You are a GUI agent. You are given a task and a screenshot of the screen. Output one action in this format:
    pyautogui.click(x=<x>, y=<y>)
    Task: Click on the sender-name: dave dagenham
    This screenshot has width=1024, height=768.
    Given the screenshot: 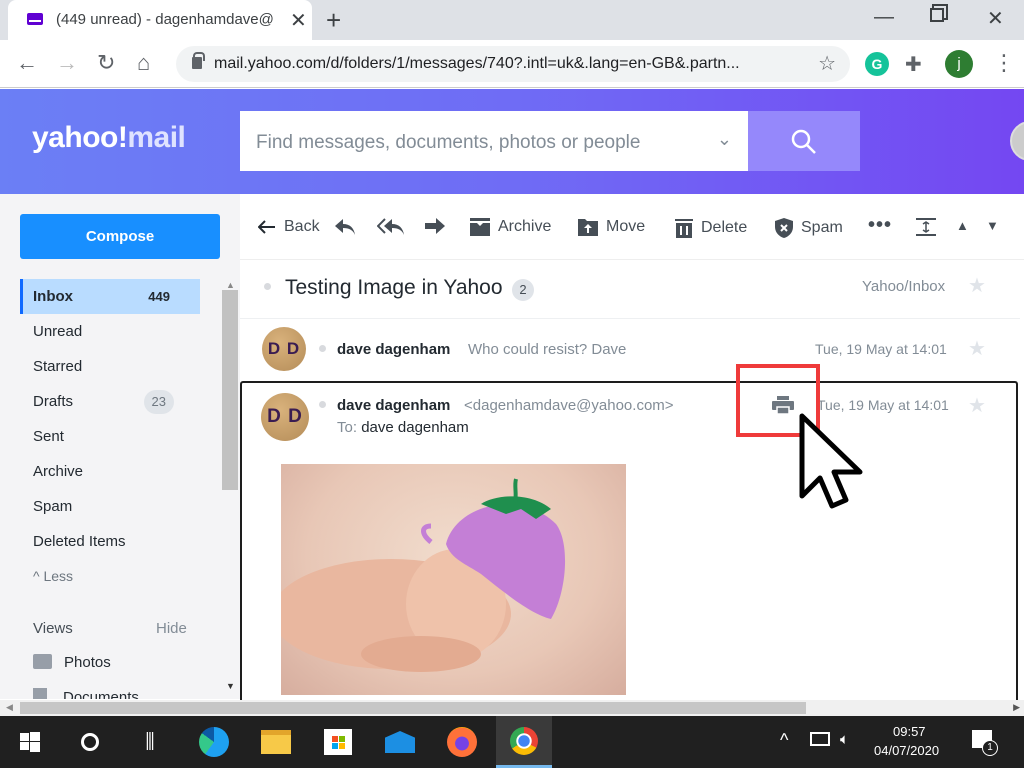 What is the action you would take?
    pyautogui.click(x=393, y=405)
    